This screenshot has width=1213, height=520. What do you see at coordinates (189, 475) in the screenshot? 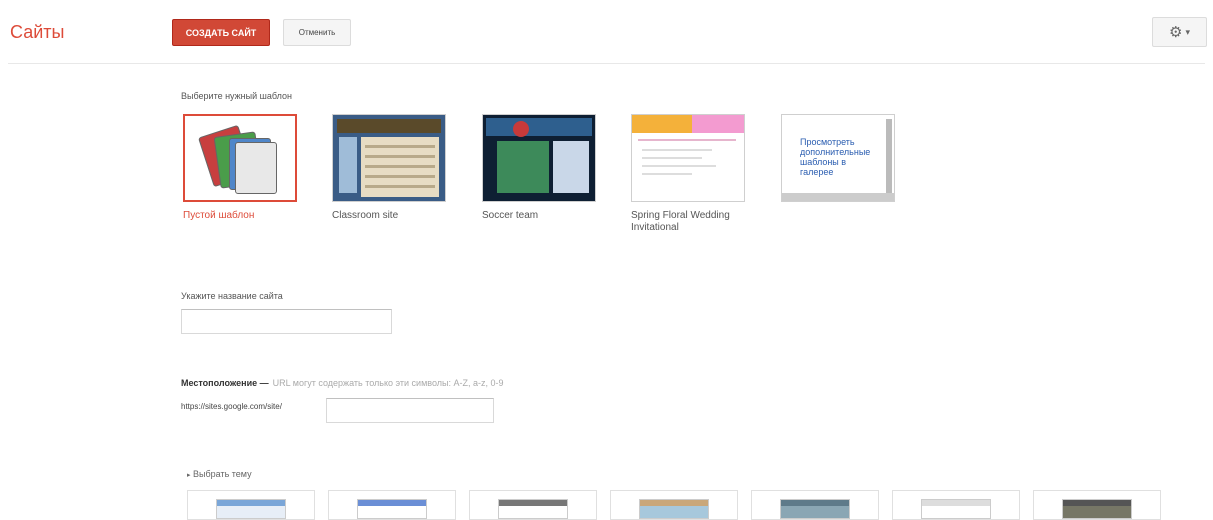
I see `triangle-right-icon: ▸` at bounding box center [189, 475].